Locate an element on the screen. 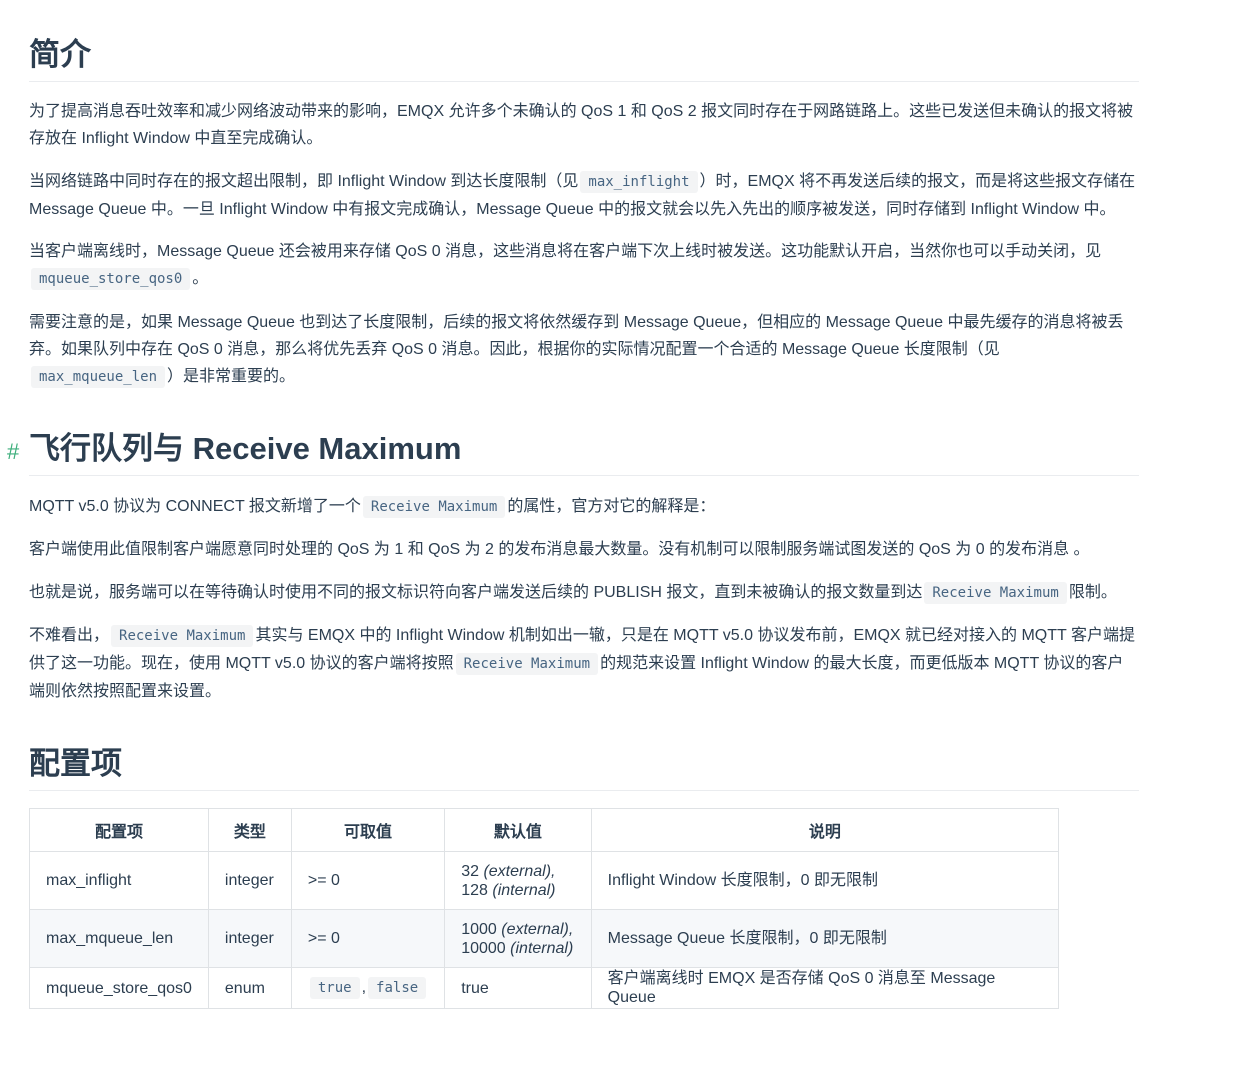 Image resolution: width=1247 pixels, height=1068 pixels. receive-maximum-heading: # 飞行队列与 Receive Maximum is located at coordinates (573, 453).